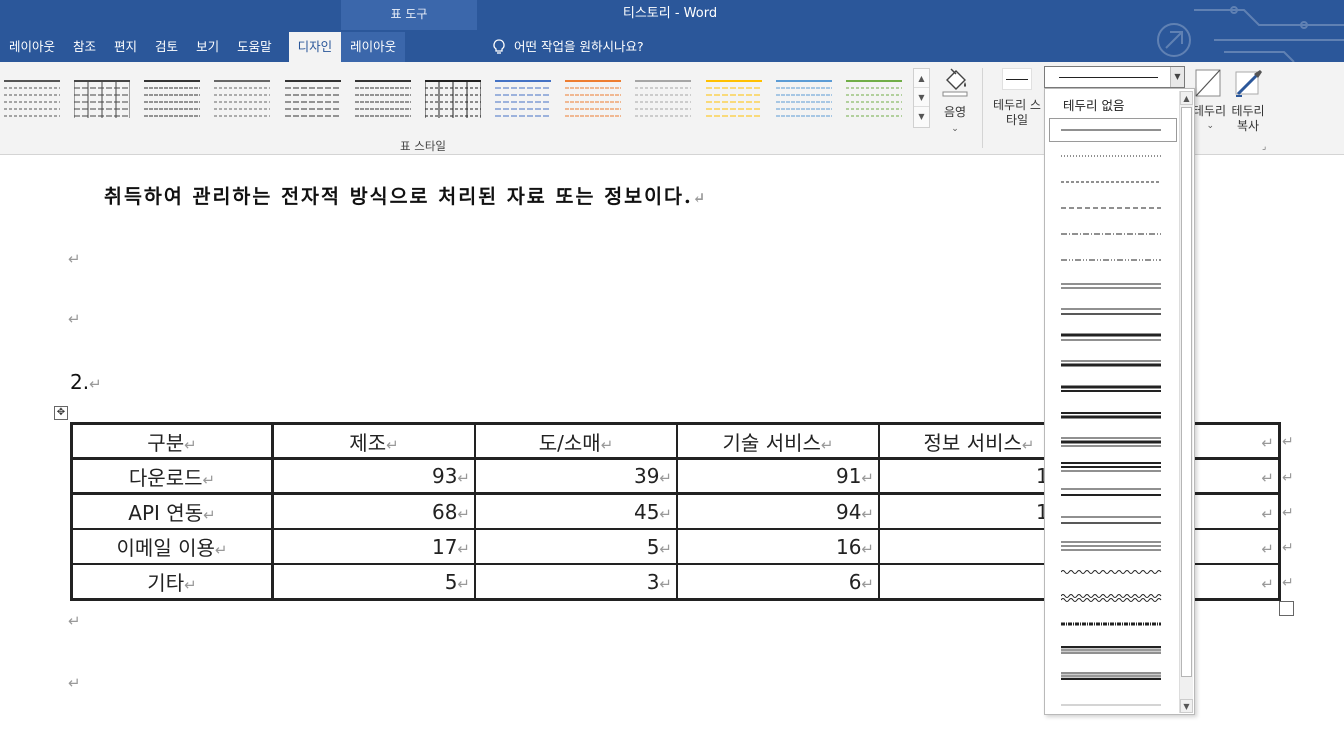  What do you see at coordinates (373, 47) in the screenshot?
I see `tab-table-layout: 레이아웃` at bounding box center [373, 47].